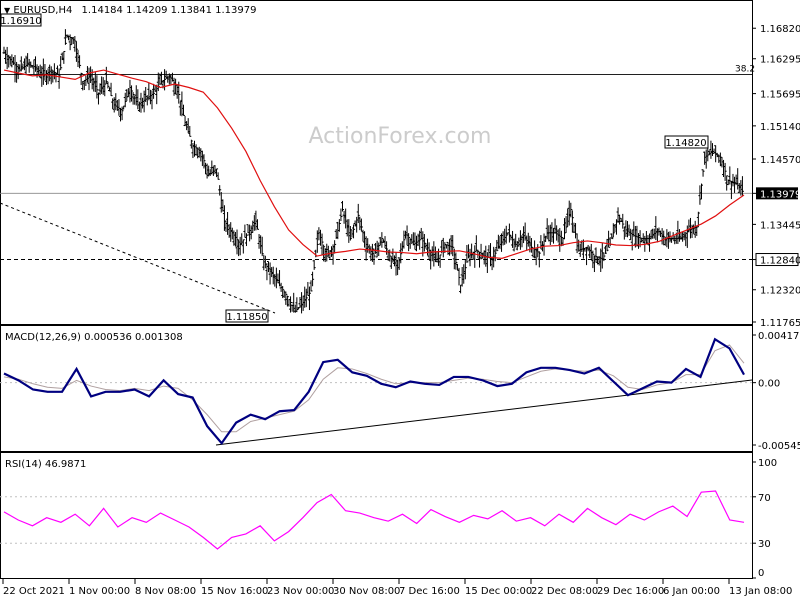 The image size is (800, 600). Describe the element at coordinates (776, 391) in the screenshot. I see `macd-axis-ticks: 0.00417 0.00 -0.005456` at that location.